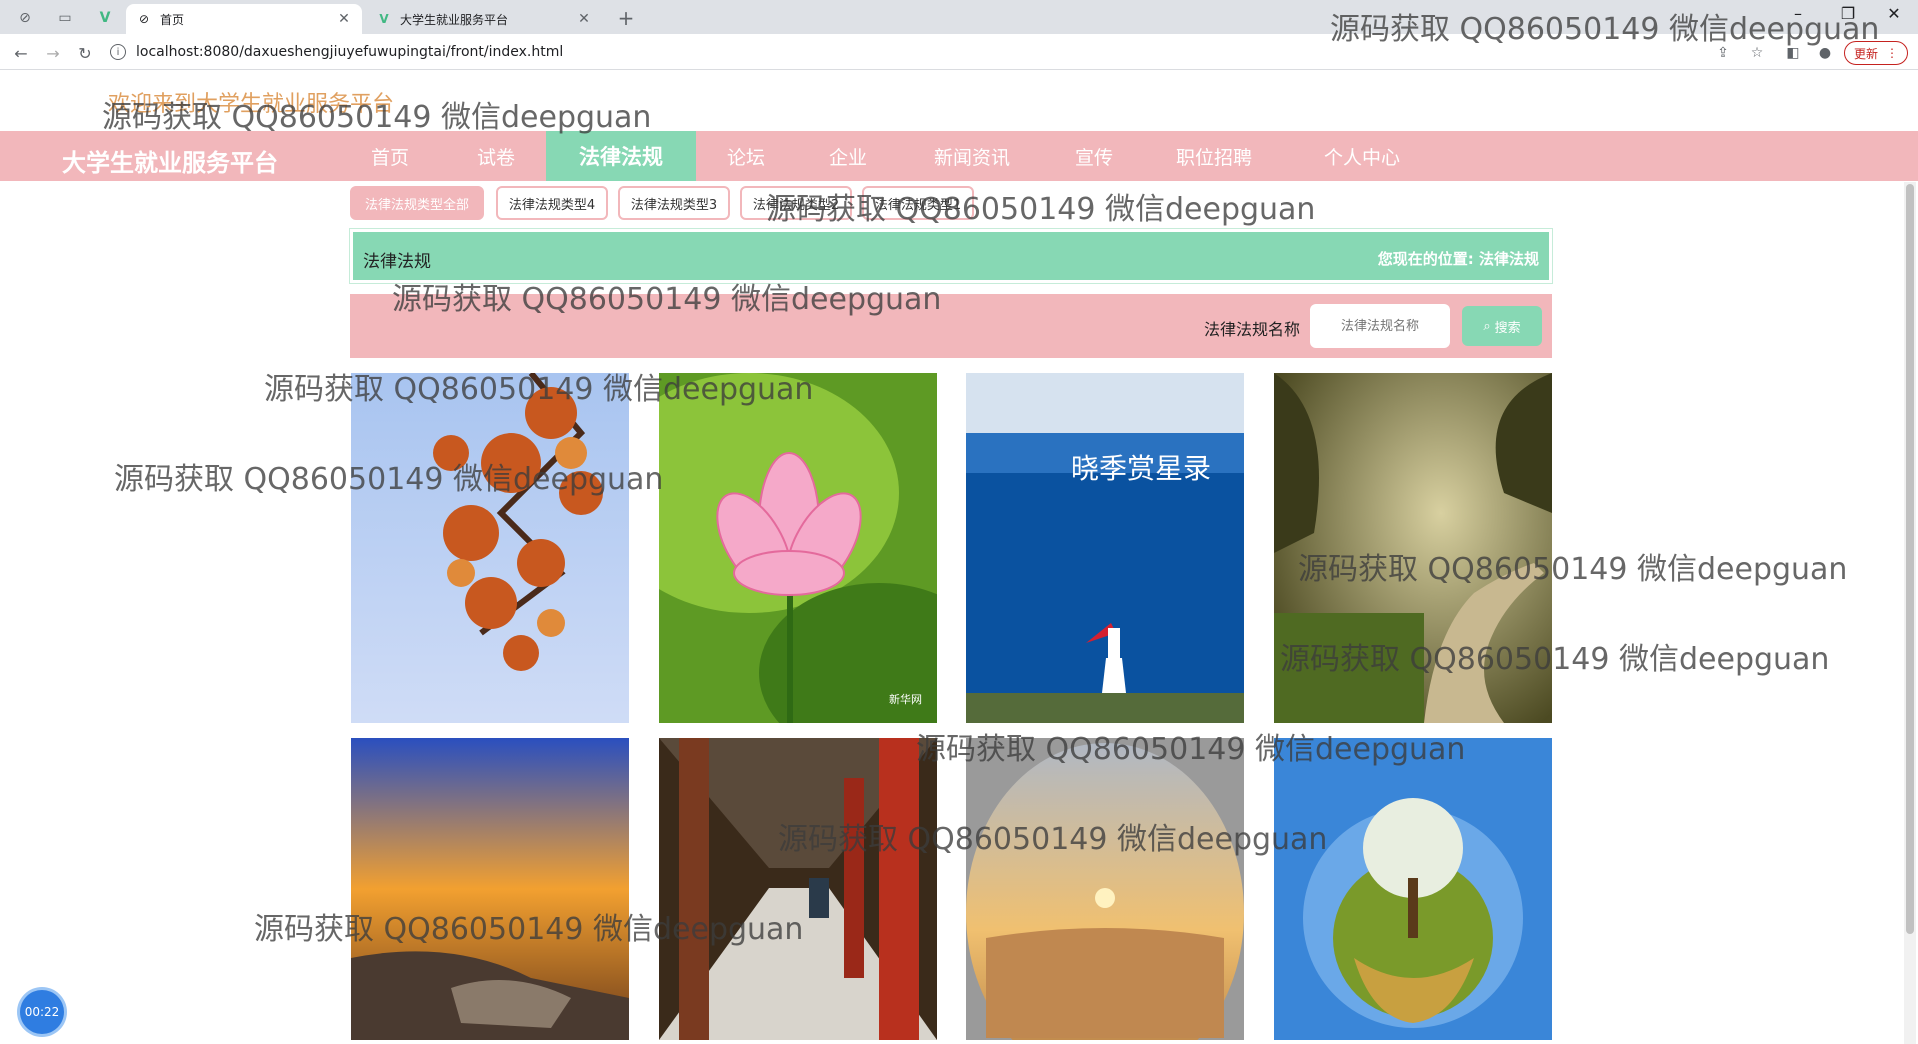 Image resolution: width=1918 pixels, height=1044 pixels. What do you see at coordinates (1507, 328) in the screenshot?
I see `search-button-label: 搜索` at bounding box center [1507, 328].